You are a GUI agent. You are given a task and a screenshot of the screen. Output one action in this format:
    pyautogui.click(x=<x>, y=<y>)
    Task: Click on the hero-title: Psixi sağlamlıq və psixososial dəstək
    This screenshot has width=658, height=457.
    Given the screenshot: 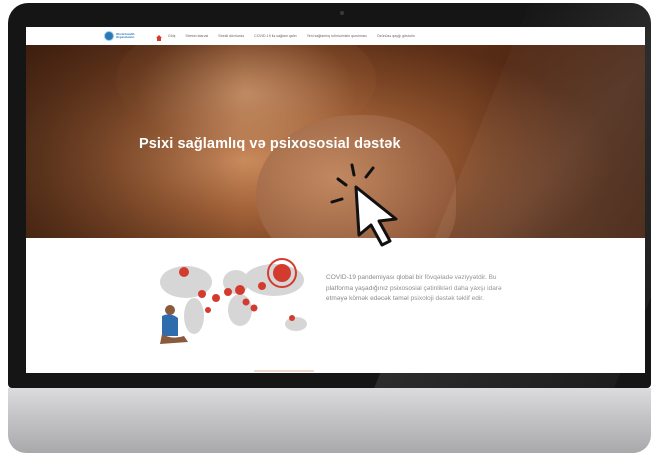 What is the action you would take?
    pyautogui.click(x=270, y=144)
    